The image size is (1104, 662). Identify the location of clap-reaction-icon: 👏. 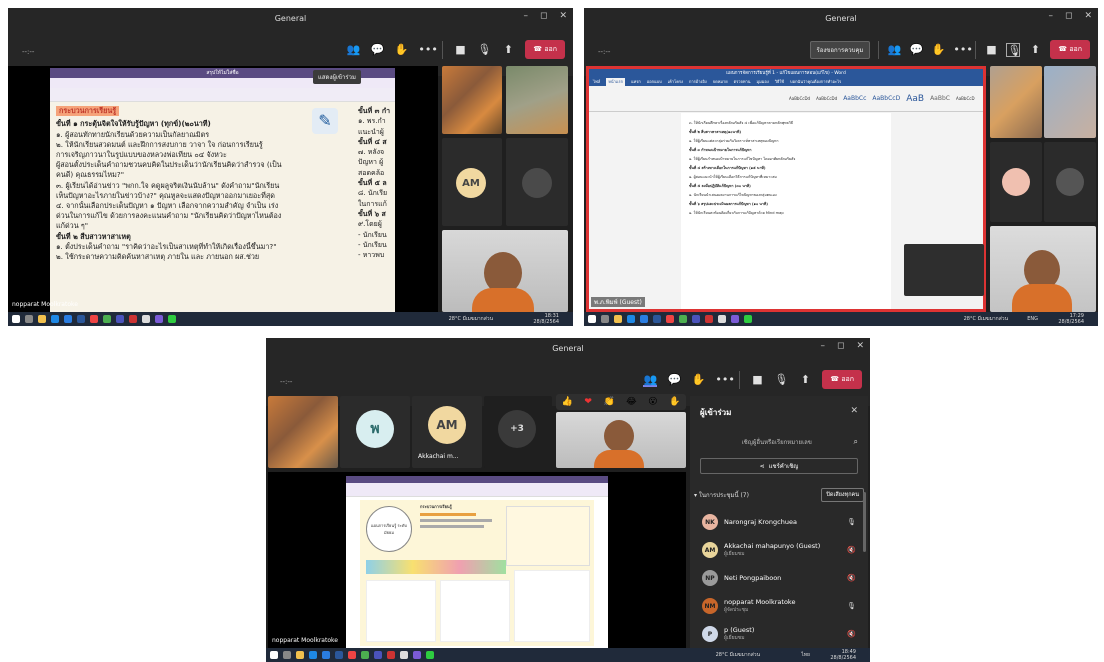
(608, 402).